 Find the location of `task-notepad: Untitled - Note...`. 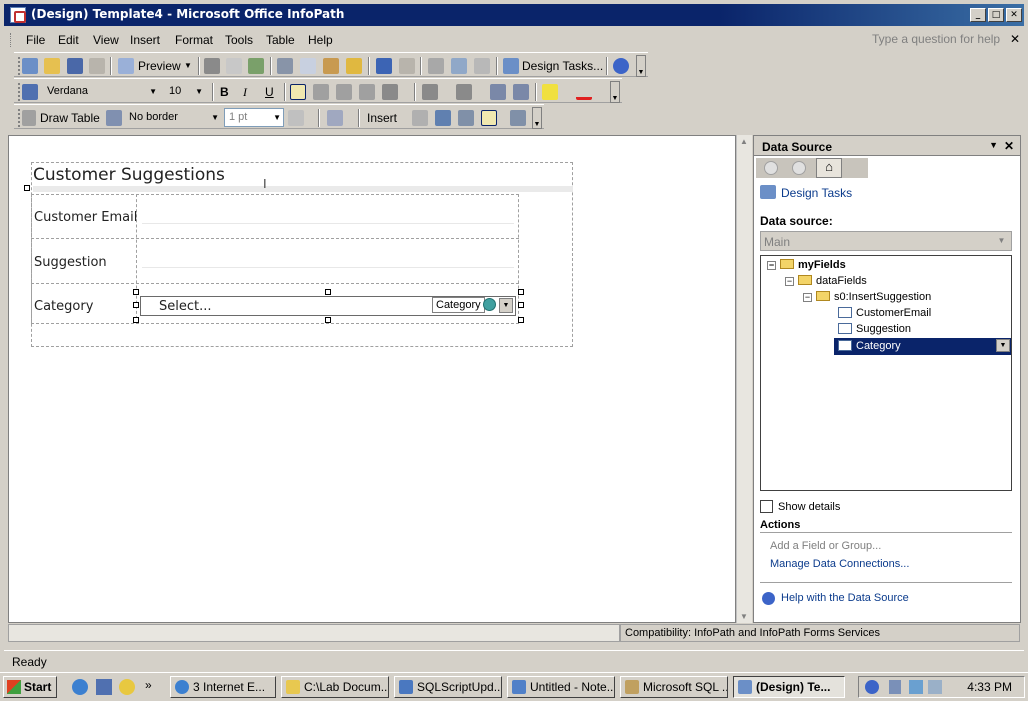

task-notepad: Untitled - Note... is located at coordinates (561, 687).